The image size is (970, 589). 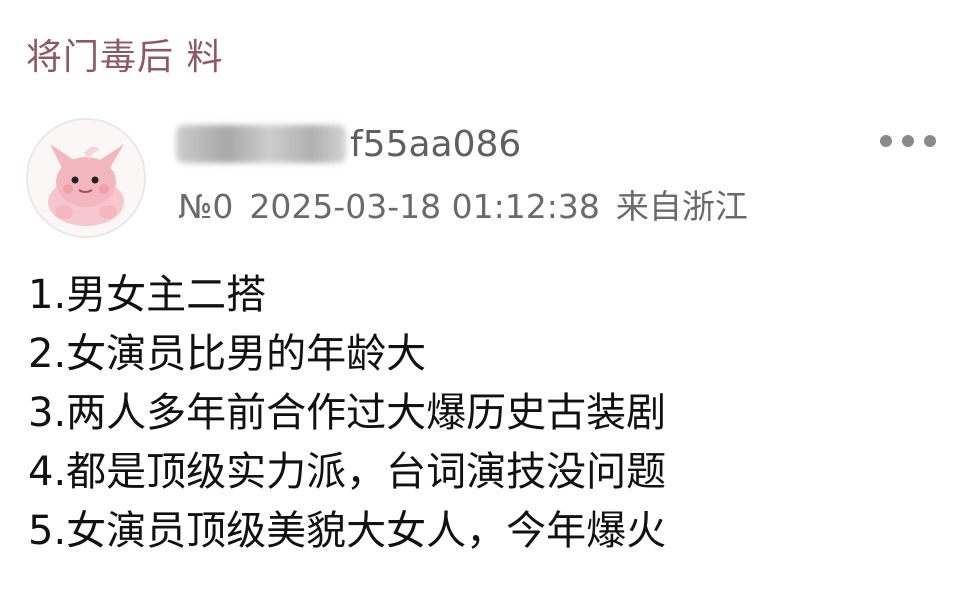 I want to click on blurred-username, so click(x=261, y=144).